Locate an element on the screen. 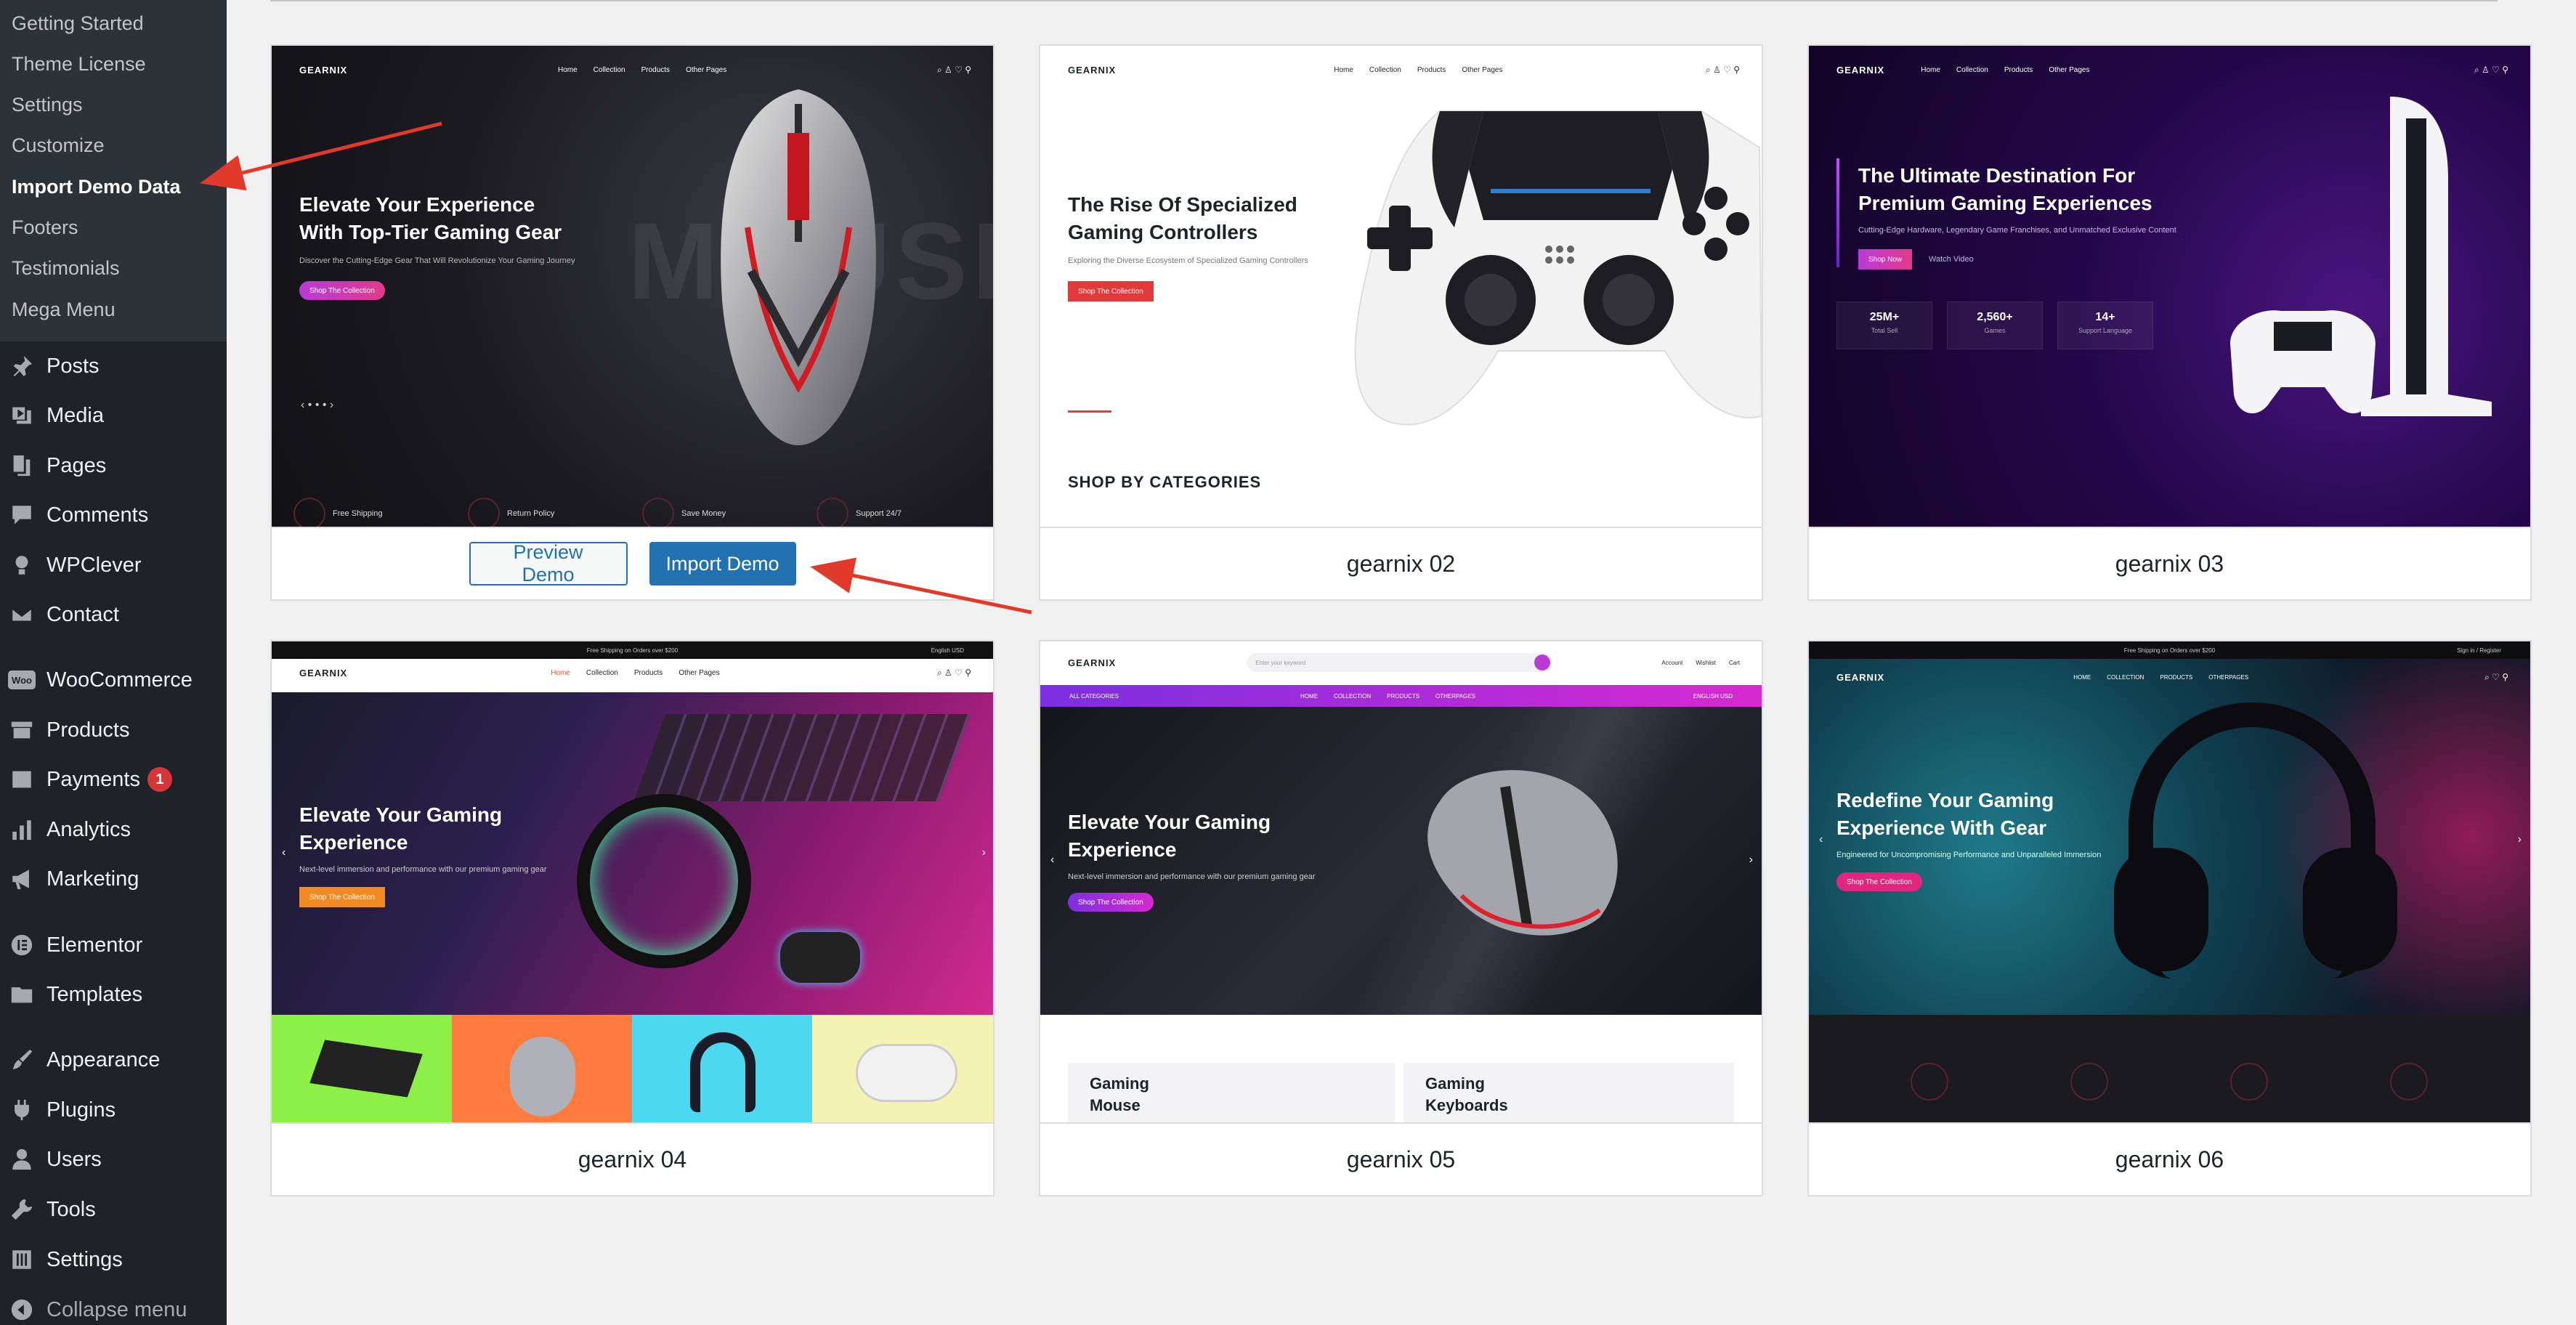 The image size is (2576, 1325). thumb-header-icons: ⌕ ♙ ♡ ⚲ is located at coordinates (953, 69).